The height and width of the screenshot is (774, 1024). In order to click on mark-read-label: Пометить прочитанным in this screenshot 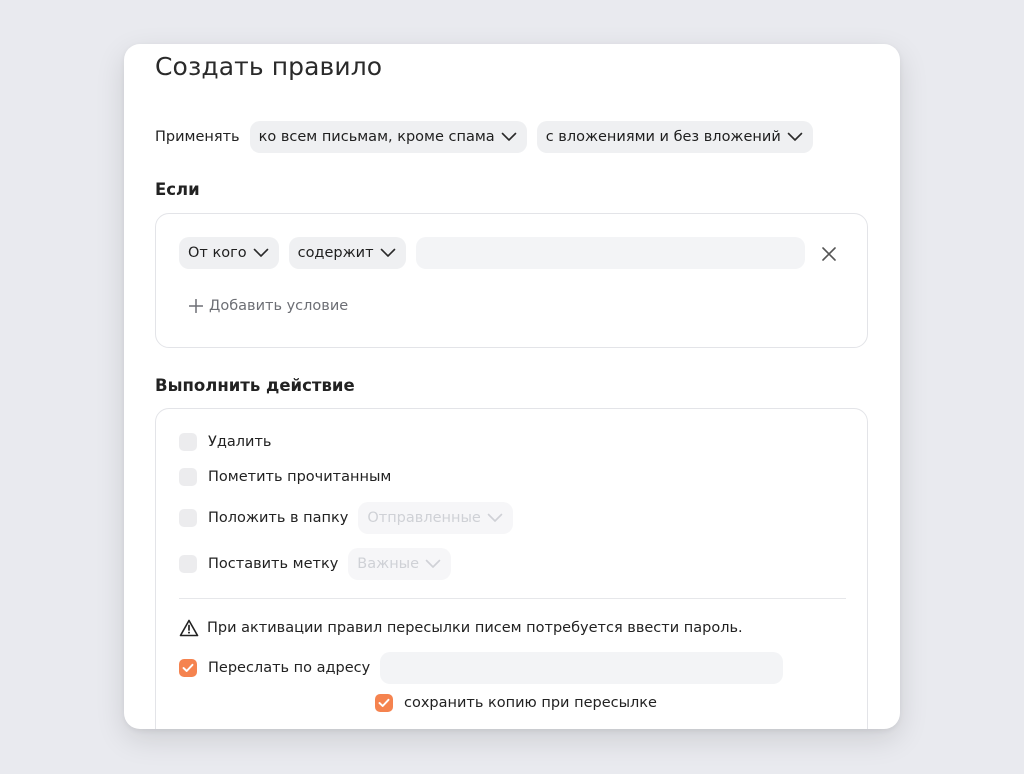, I will do `click(300, 477)`.